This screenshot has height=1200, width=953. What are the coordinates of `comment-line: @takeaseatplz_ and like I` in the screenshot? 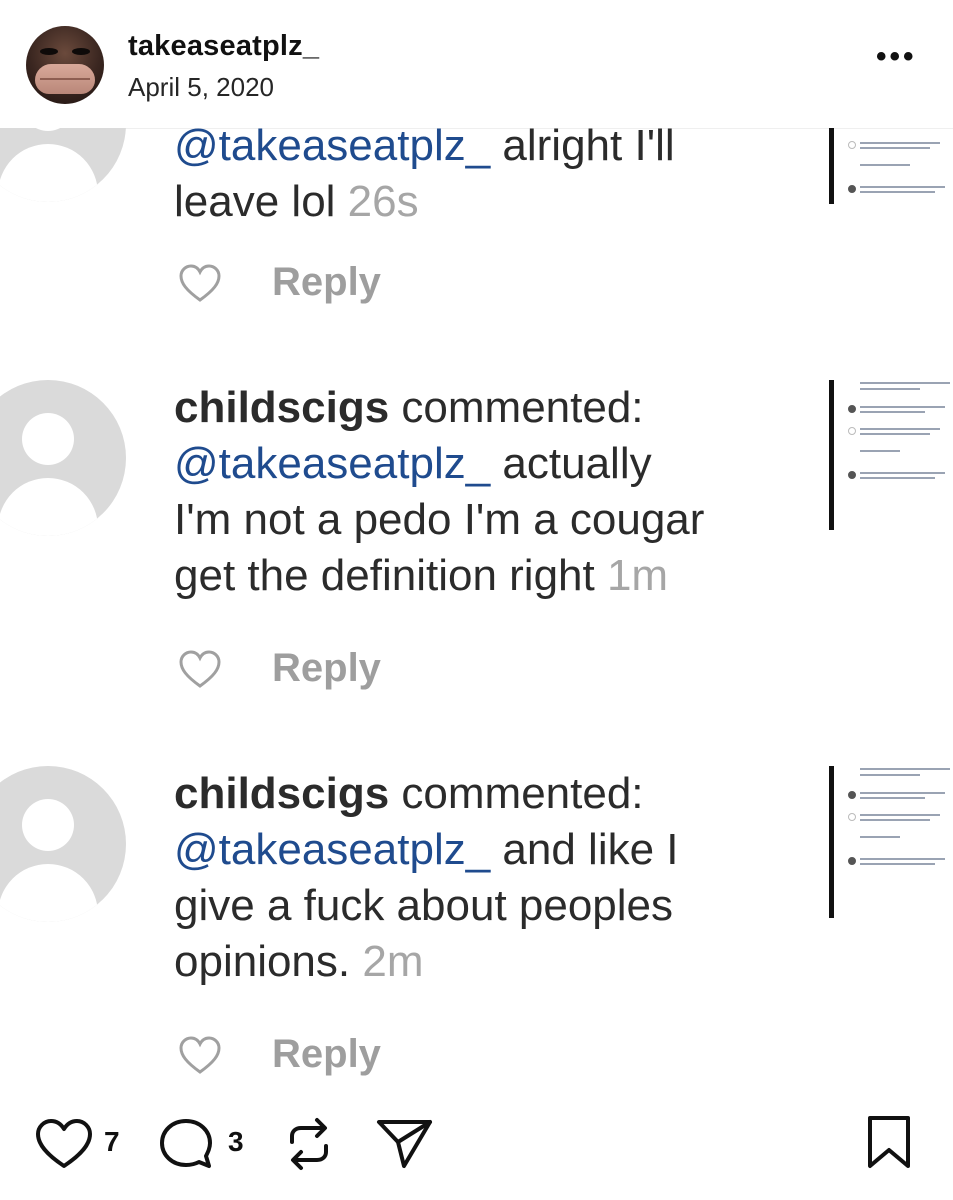 It's located at (426, 850).